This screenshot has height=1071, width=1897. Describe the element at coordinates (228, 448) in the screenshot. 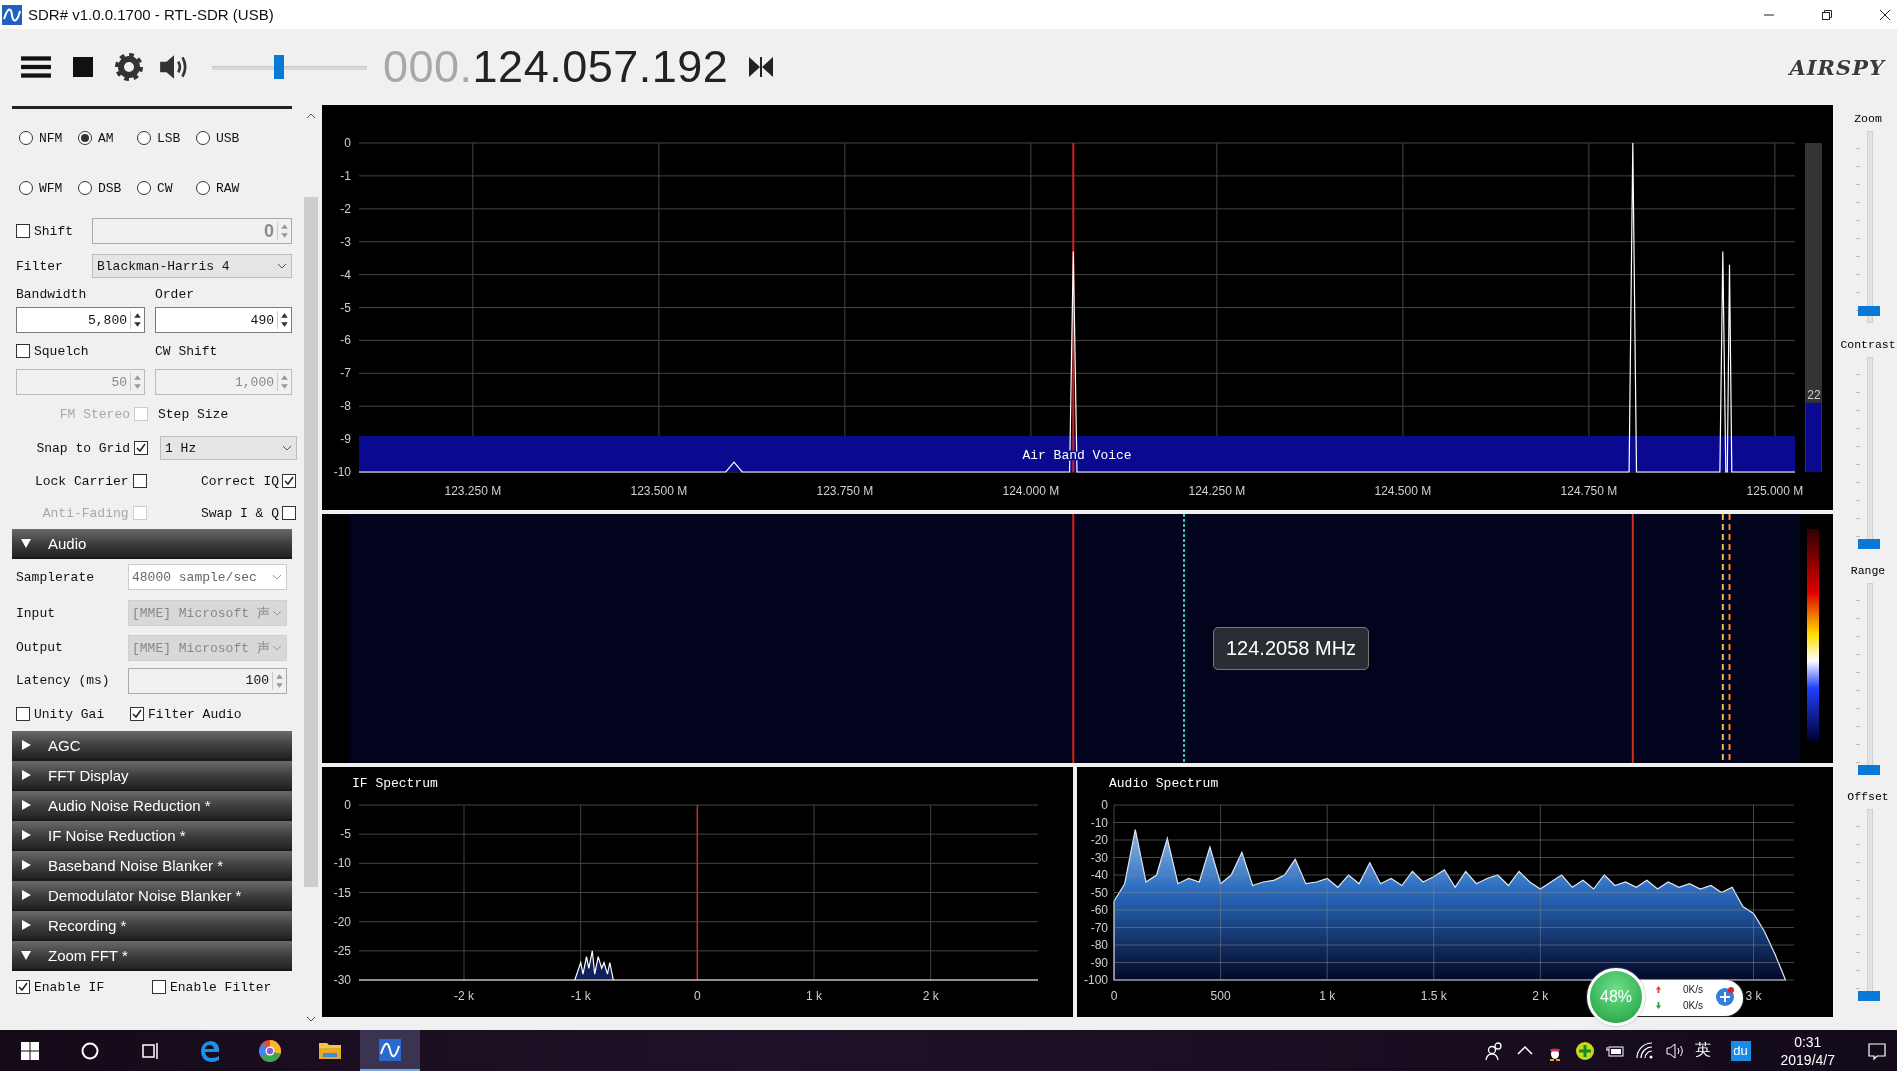

I see `step-size-dropdown: 1 Hz` at that location.